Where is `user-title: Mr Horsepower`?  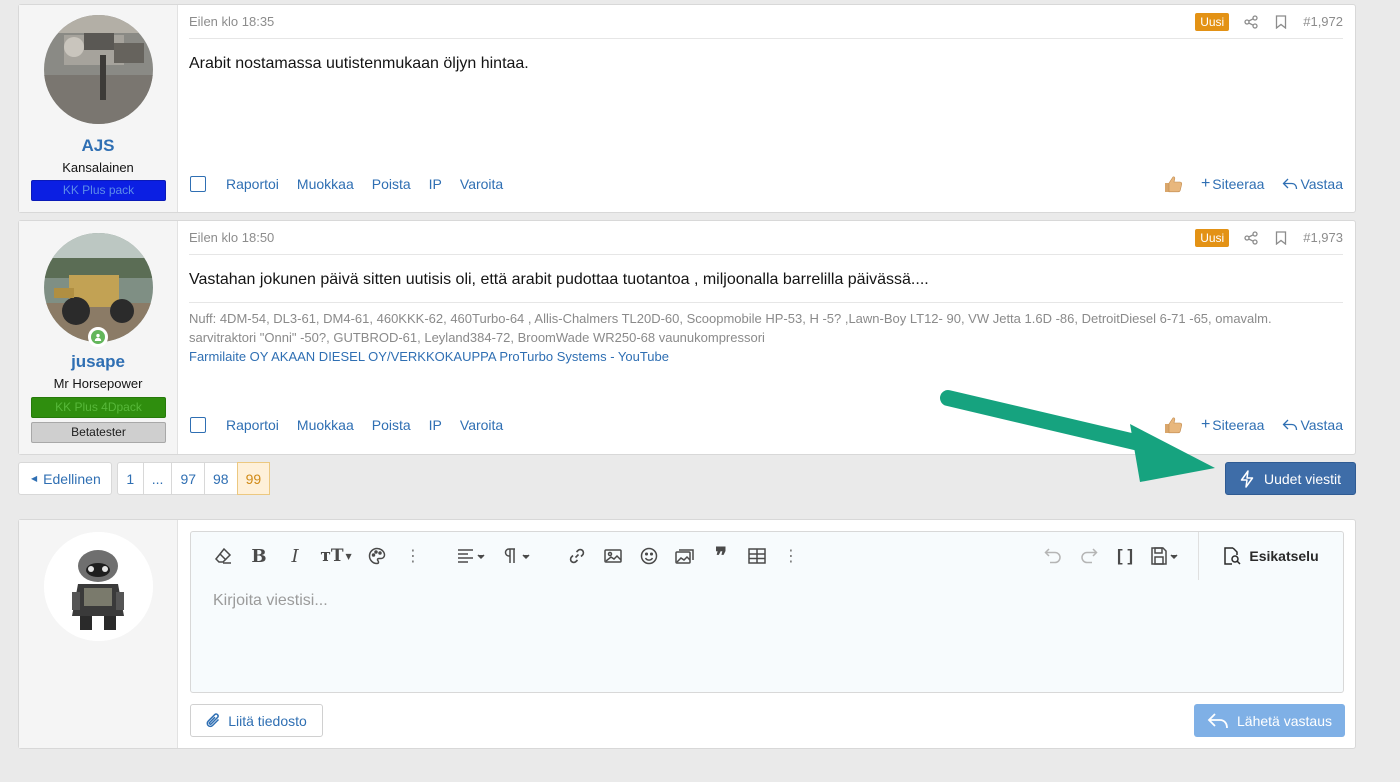 user-title: Mr Horsepower is located at coordinates (98, 383).